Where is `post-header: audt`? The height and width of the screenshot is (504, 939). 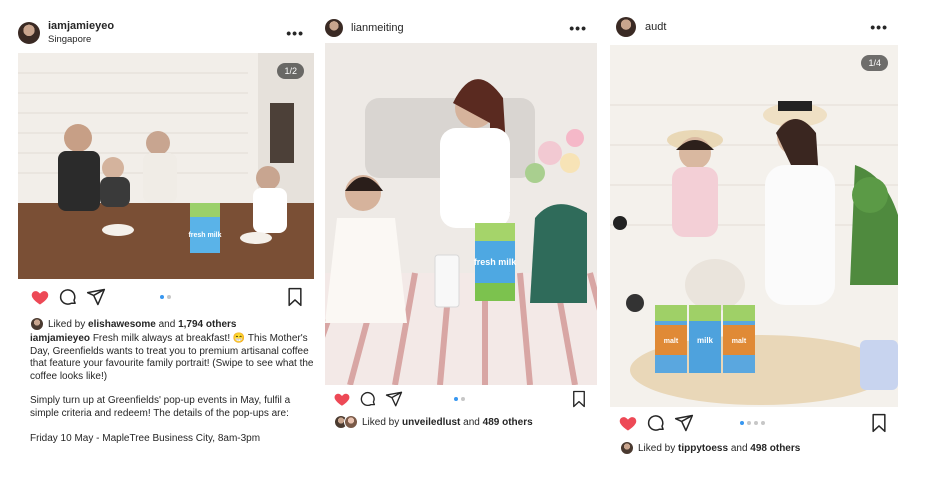
post-header: audt is located at coordinates (641, 27).